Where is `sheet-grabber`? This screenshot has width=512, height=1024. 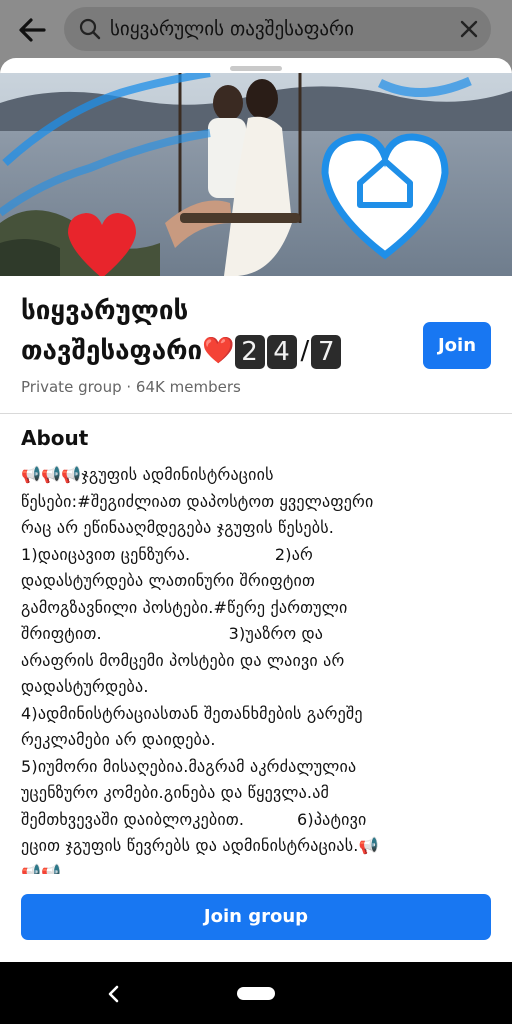
sheet-grabber is located at coordinates (256, 68).